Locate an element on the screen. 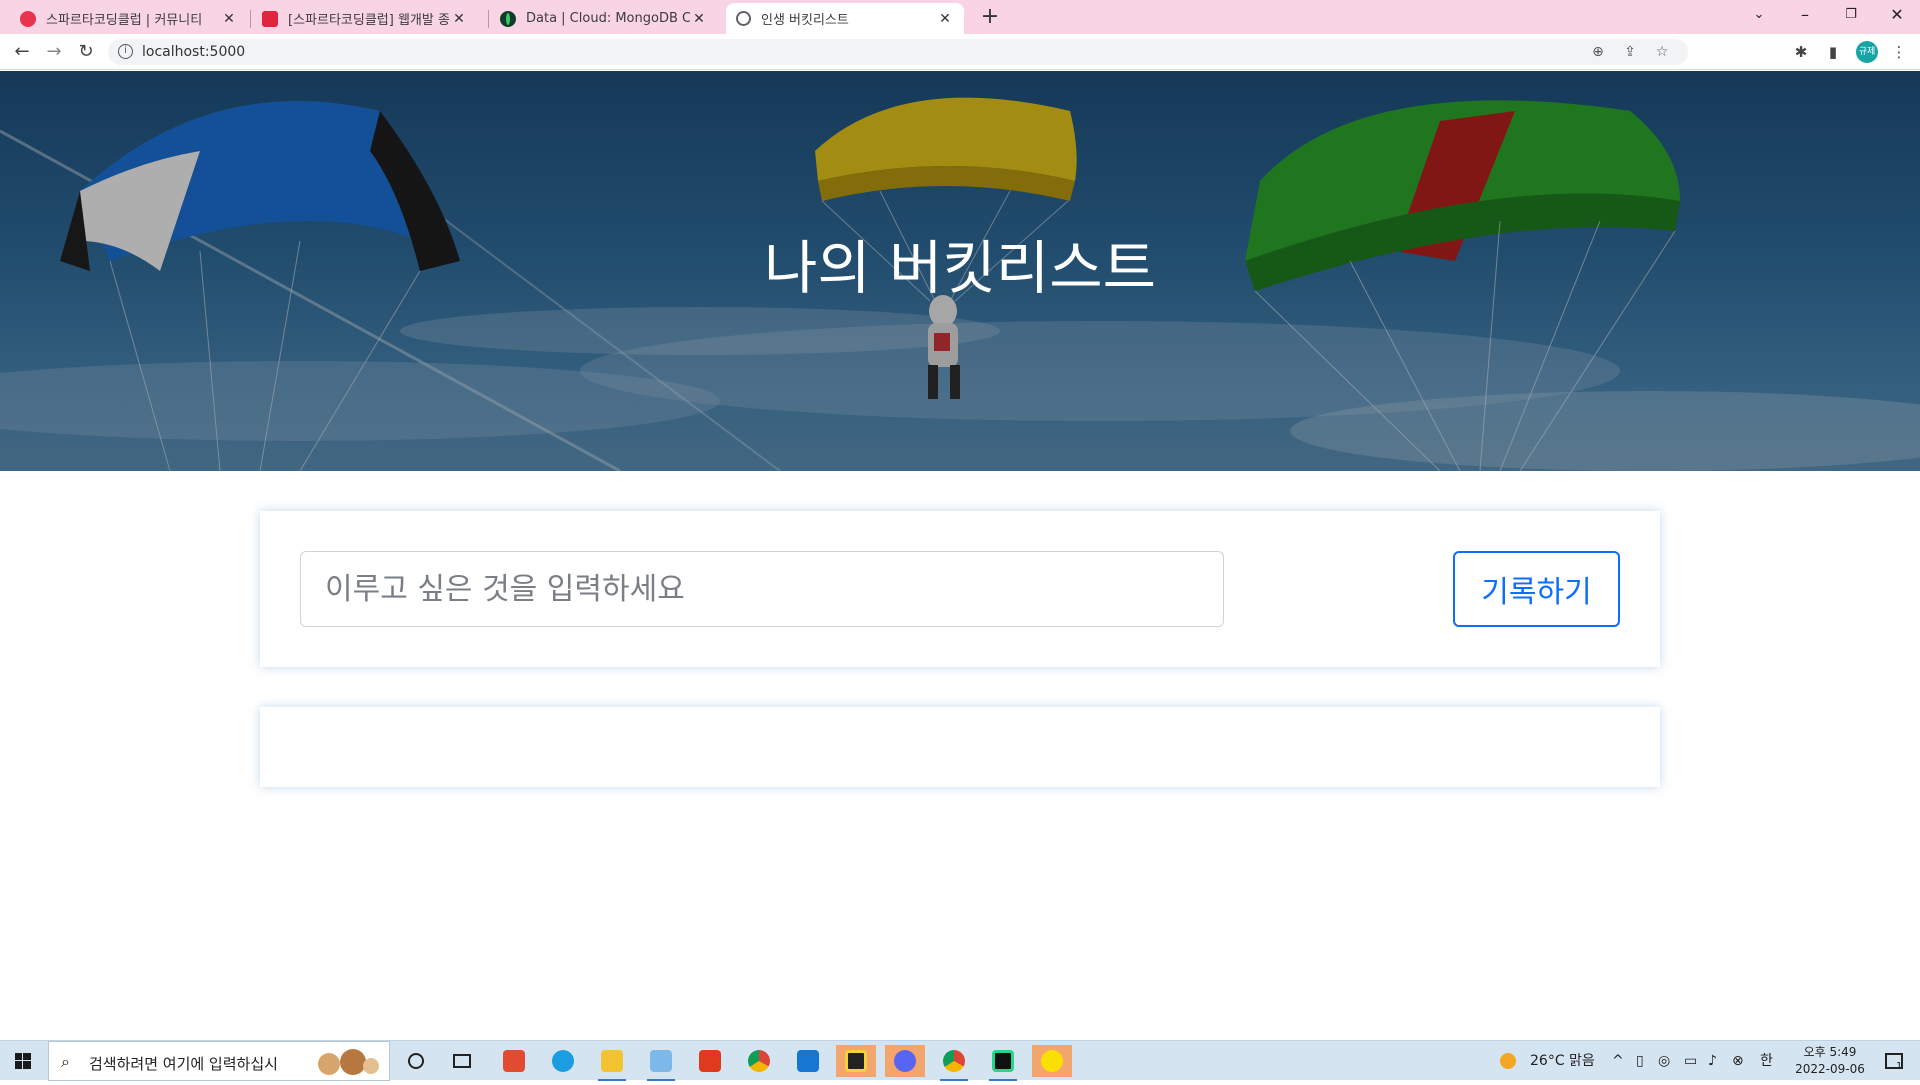 The image size is (1920, 1085). discord-icon is located at coordinates (905, 1061).